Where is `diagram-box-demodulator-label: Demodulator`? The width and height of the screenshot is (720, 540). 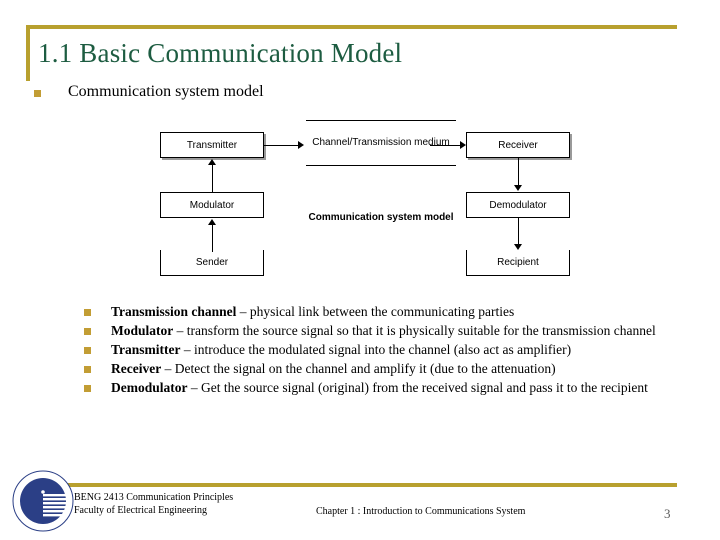 diagram-box-demodulator-label: Demodulator is located at coordinates (518, 205).